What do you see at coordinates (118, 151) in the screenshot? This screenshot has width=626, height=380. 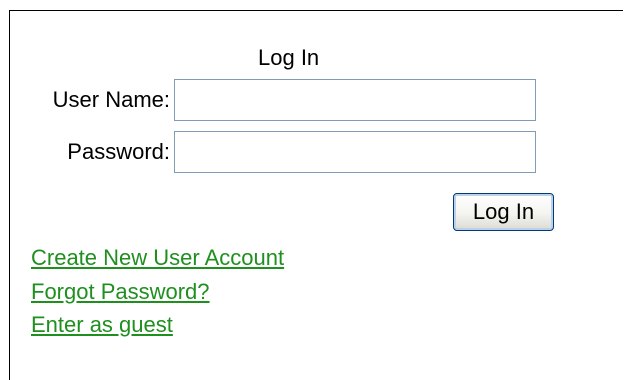 I see `password-label: Password:` at bounding box center [118, 151].